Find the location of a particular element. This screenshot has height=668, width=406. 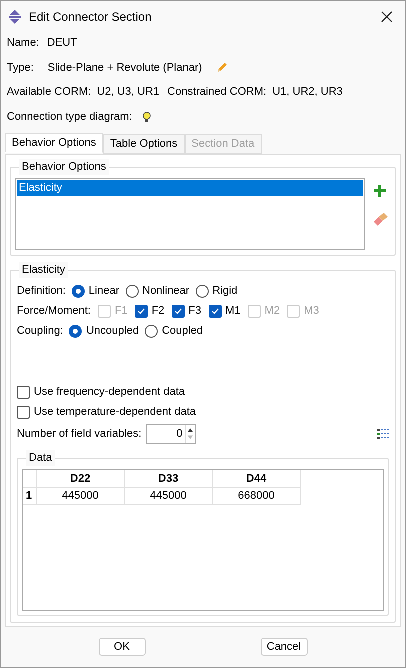

radio-label: Rigid is located at coordinates (225, 291).